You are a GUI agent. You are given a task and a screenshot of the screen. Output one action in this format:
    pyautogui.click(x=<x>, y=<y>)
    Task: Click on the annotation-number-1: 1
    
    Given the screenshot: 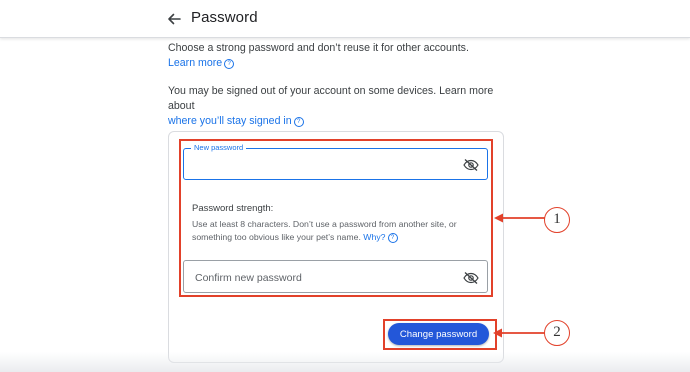 What is the action you would take?
    pyautogui.click(x=557, y=220)
    